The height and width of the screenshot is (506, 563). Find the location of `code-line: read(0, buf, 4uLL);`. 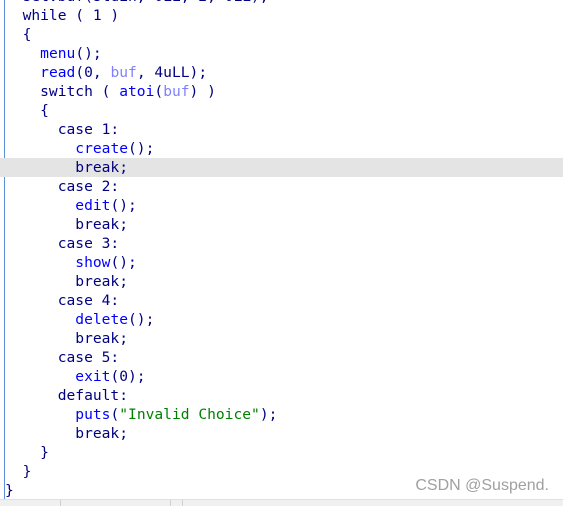

code-line: read(0, buf, 4uLL); is located at coordinates (281, 72).